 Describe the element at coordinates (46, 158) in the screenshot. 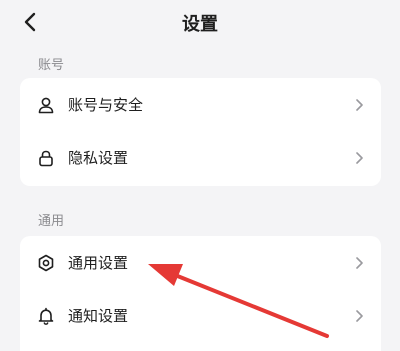

I see `lock-icon` at that location.